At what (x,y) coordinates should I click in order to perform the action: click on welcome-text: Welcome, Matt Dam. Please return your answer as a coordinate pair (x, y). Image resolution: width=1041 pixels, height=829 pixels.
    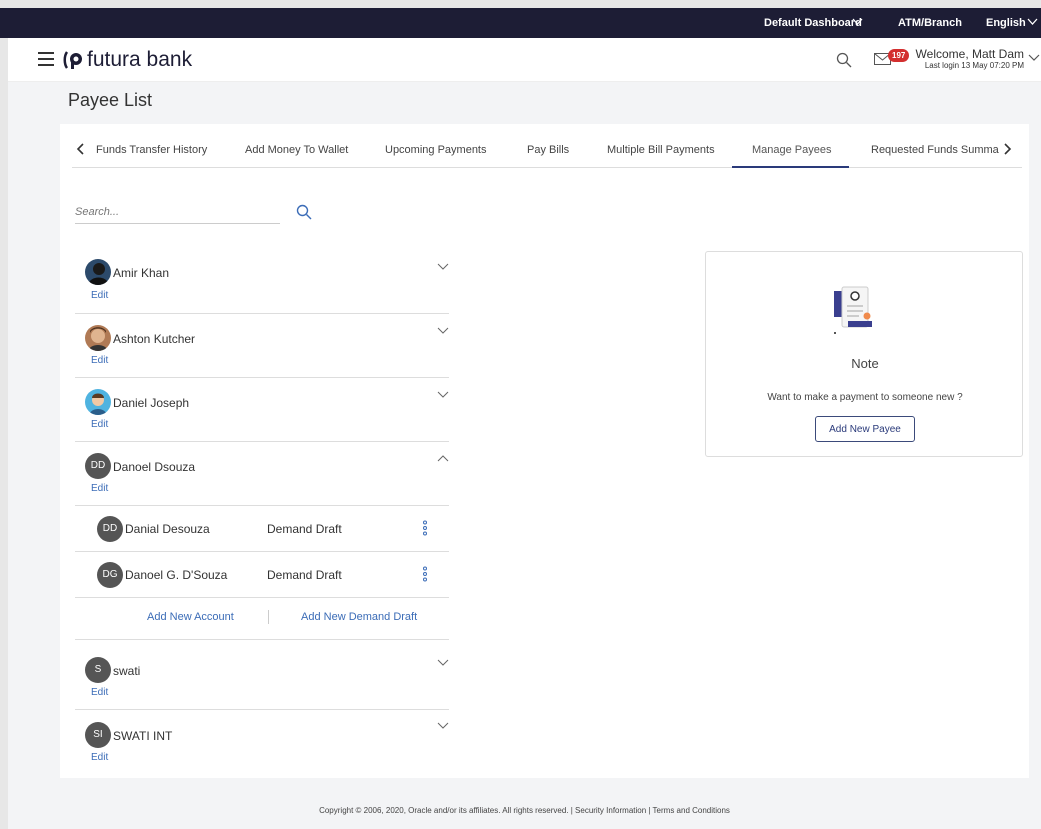
    Looking at the image, I should click on (969, 54).